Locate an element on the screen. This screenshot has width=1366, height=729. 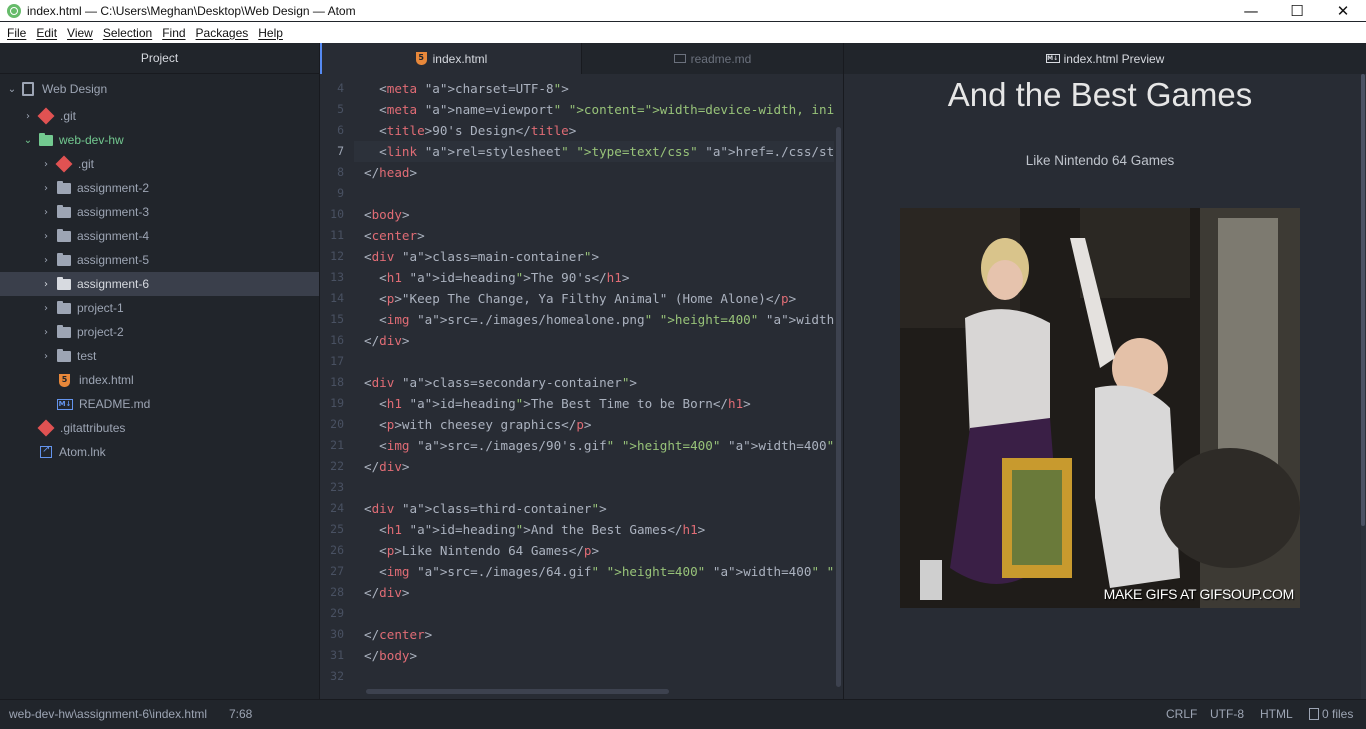
code-line: <div "a">class=third-container"> is located at coordinates (599, 508).